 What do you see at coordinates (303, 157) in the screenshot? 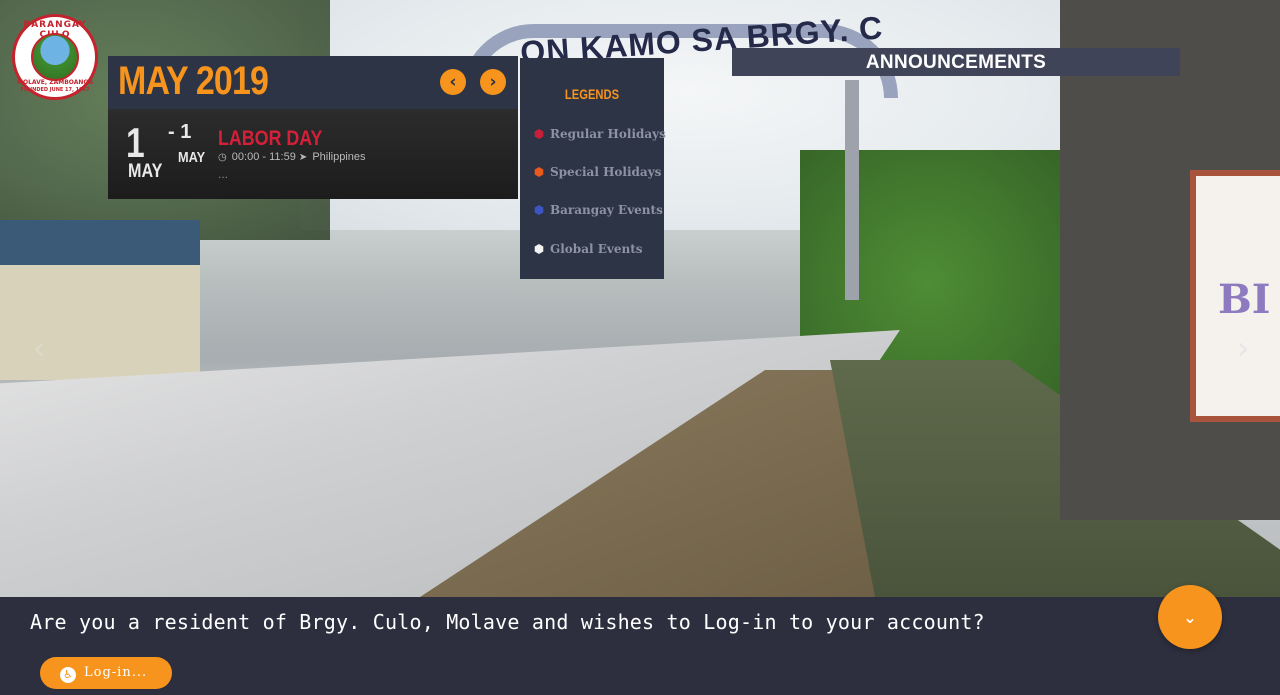
I see `location-arrow-icon: ➤` at bounding box center [303, 157].